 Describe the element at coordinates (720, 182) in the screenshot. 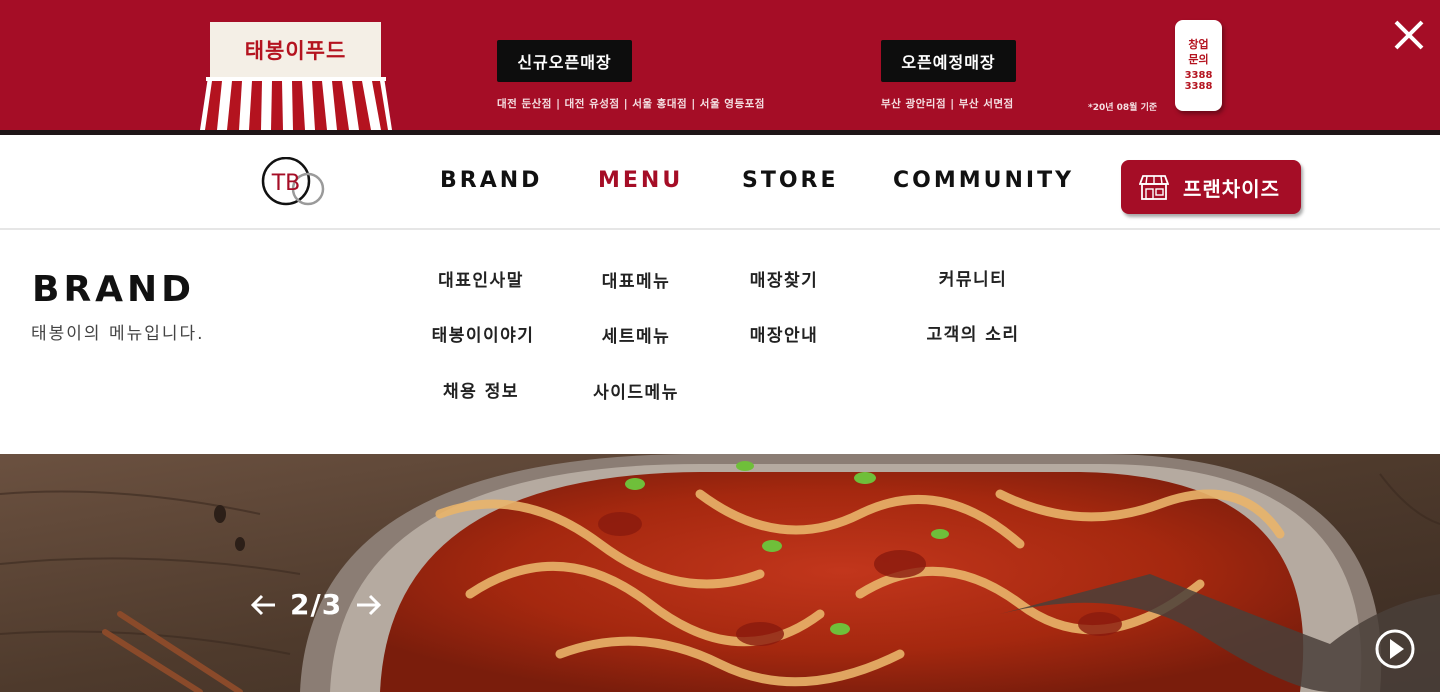

I see `main-navigation: TB BRAND MENU STORE COMMUNITY 프랜차이즈` at that location.